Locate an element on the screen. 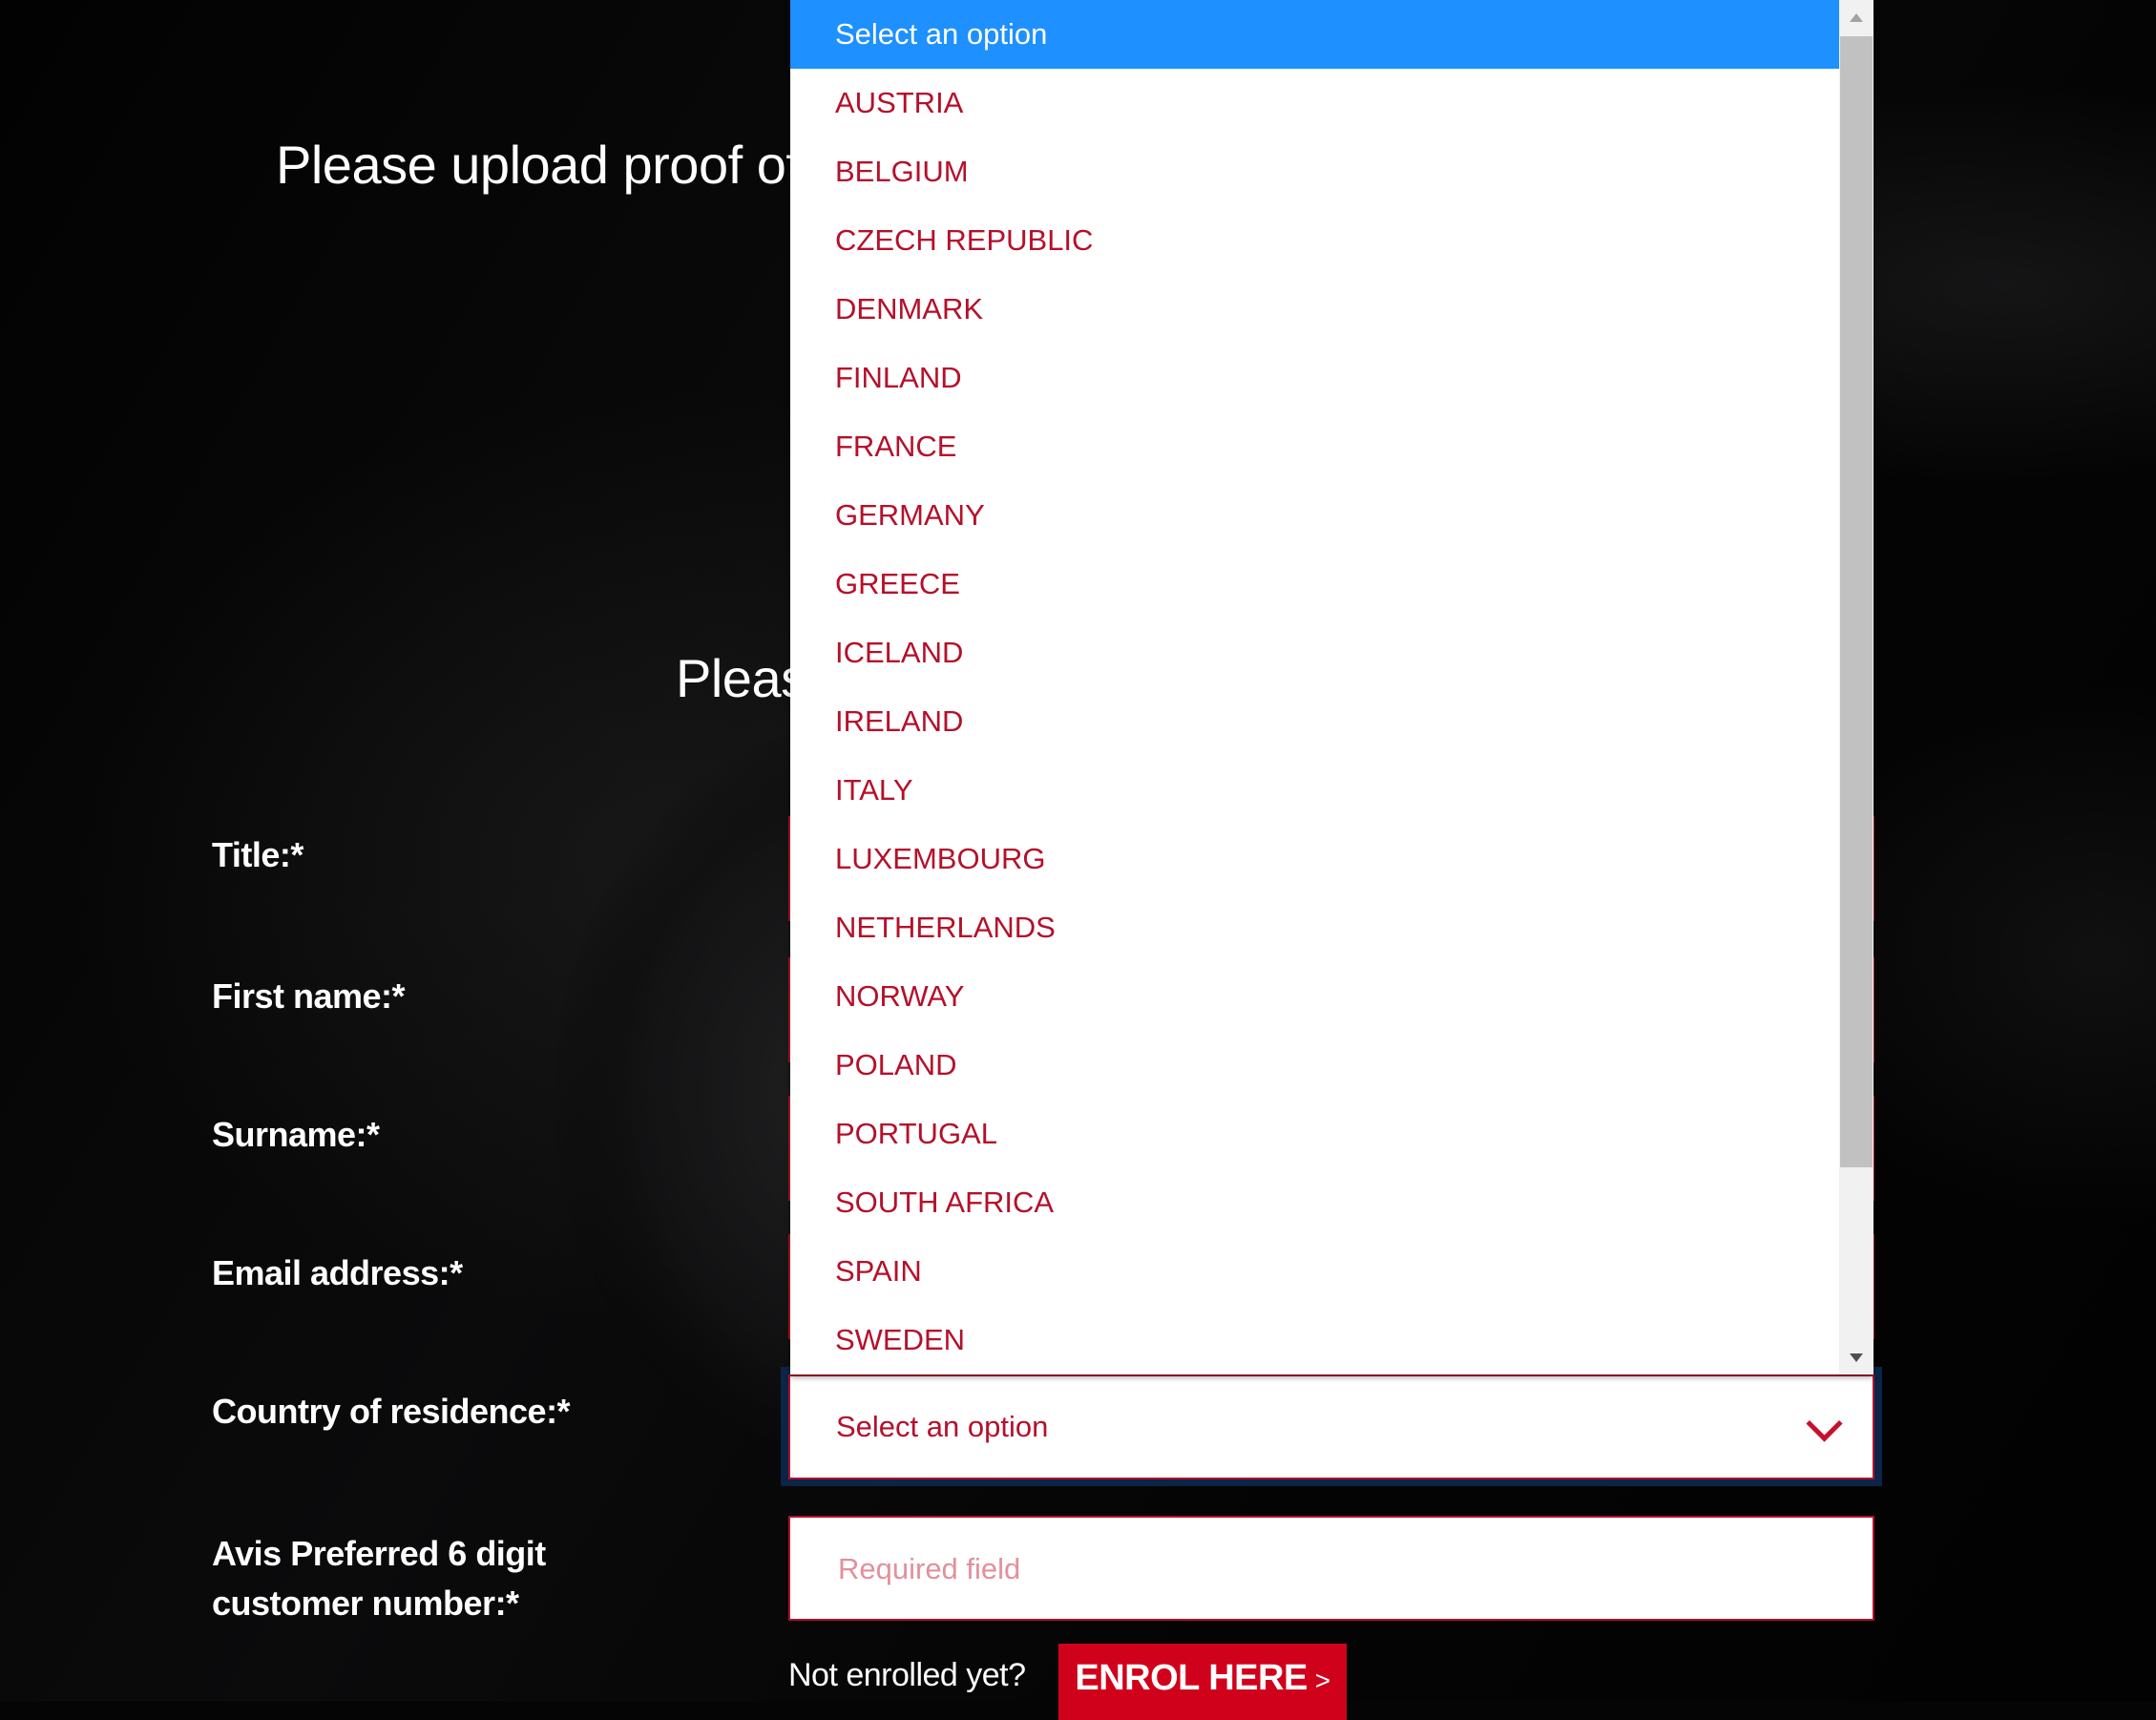  dropdown-option-poland: POLAND is located at coordinates (1314, 1066).